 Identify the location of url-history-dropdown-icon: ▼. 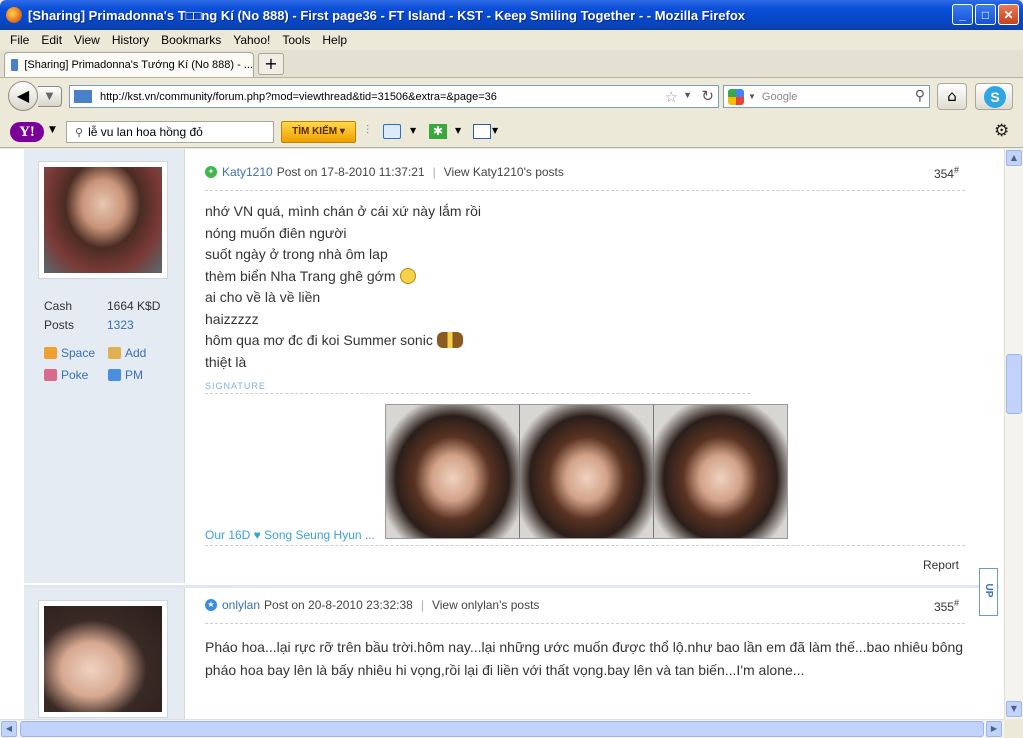
(687, 95).